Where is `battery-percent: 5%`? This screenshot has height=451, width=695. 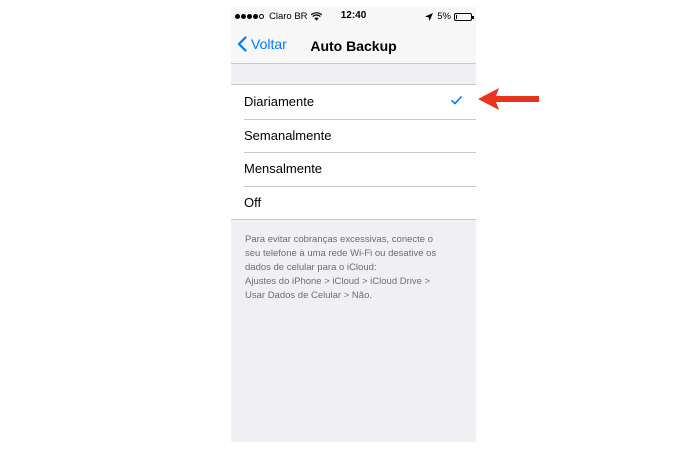
battery-percent: 5% is located at coordinates (444, 16).